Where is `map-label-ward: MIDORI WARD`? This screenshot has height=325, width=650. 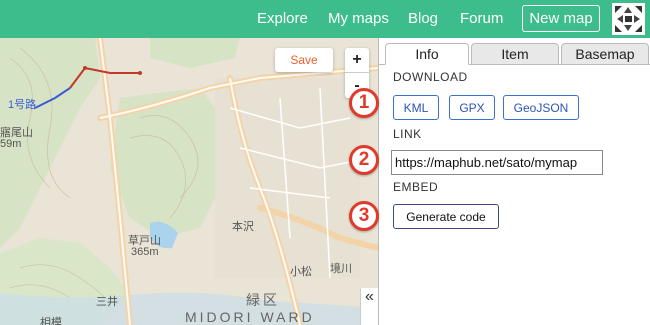
map-label-ward: MIDORI WARD is located at coordinates (250, 317).